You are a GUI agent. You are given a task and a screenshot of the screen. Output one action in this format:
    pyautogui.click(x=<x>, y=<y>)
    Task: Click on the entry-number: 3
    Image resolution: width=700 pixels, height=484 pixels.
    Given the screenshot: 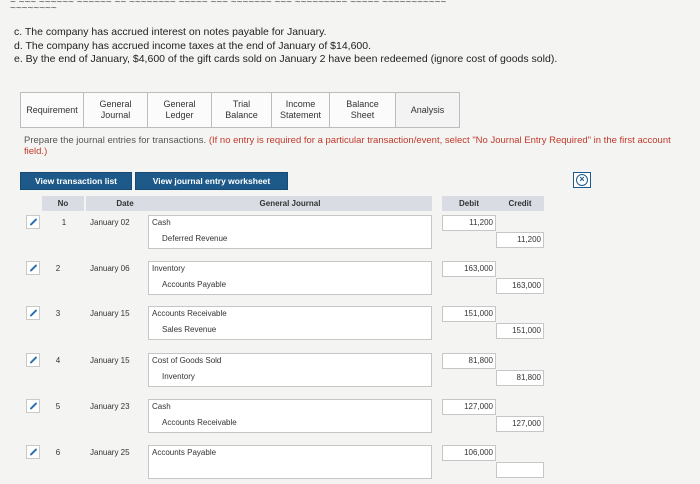 What is the action you would take?
    pyautogui.click(x=58, y=313)
    